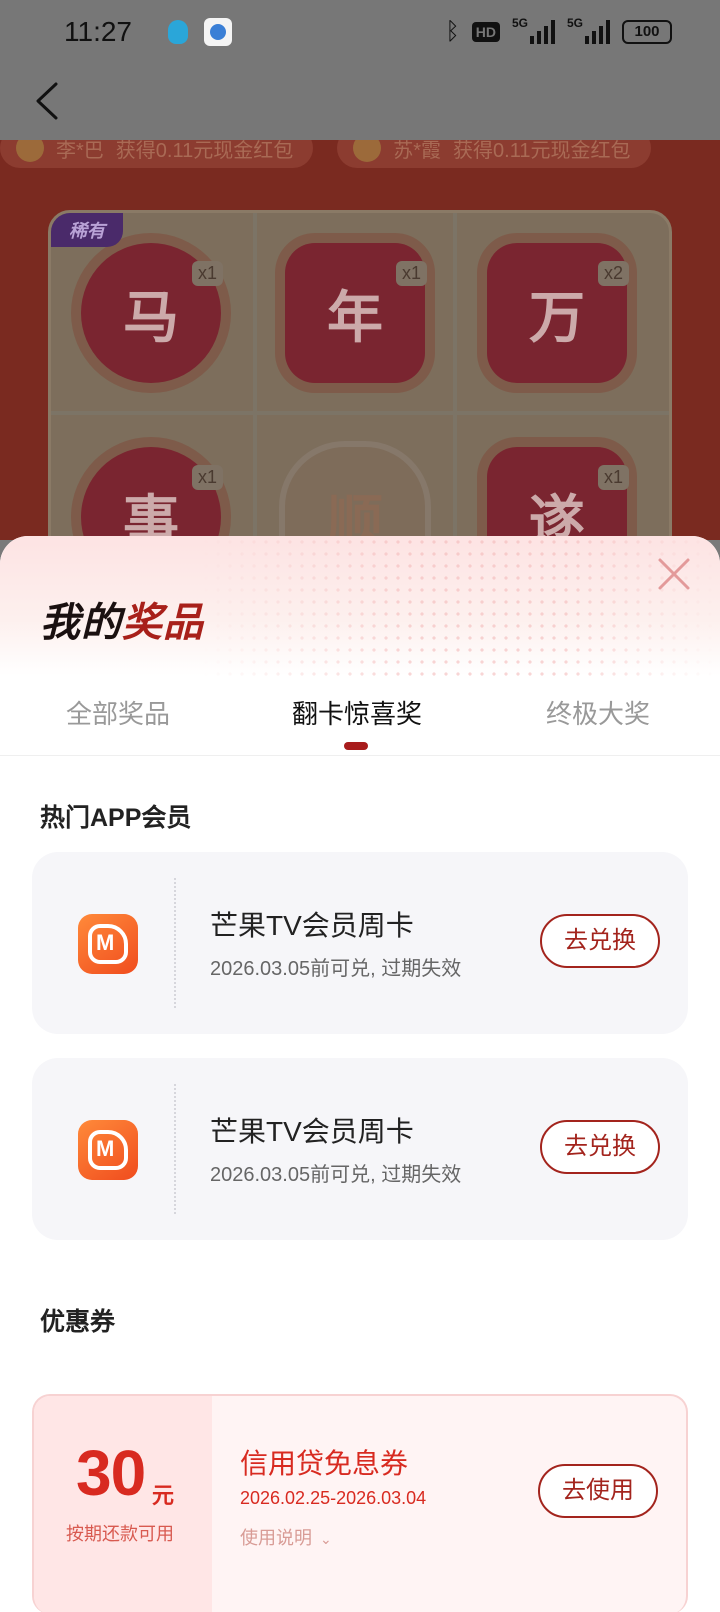 This screenshot has height=1612, width=720. I want to click on card-character: 万, so click(557, 317).